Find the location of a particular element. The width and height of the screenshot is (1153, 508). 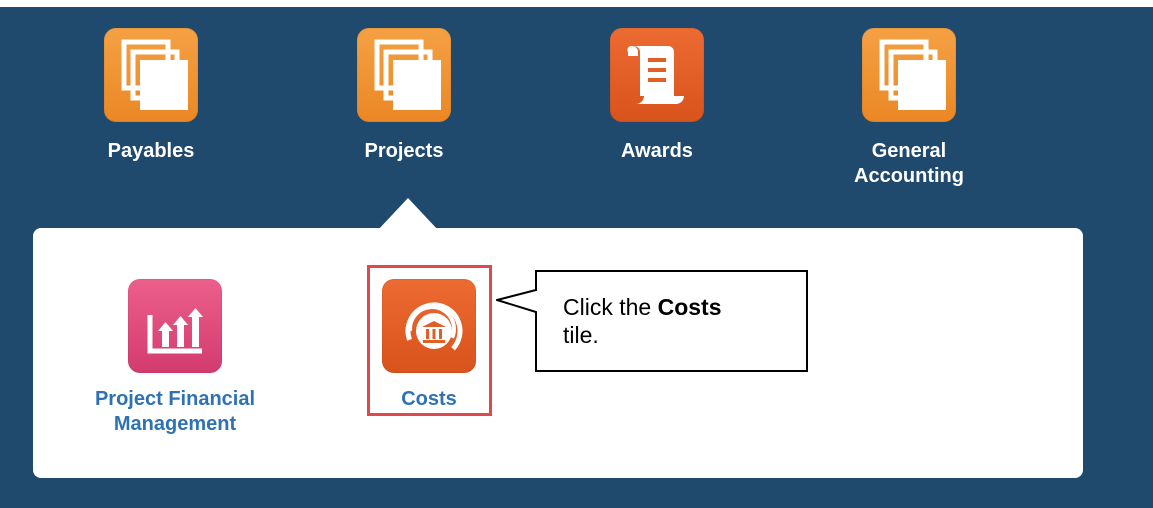

general-accounting-label: General Accounting is located at coordinates (909, 164).